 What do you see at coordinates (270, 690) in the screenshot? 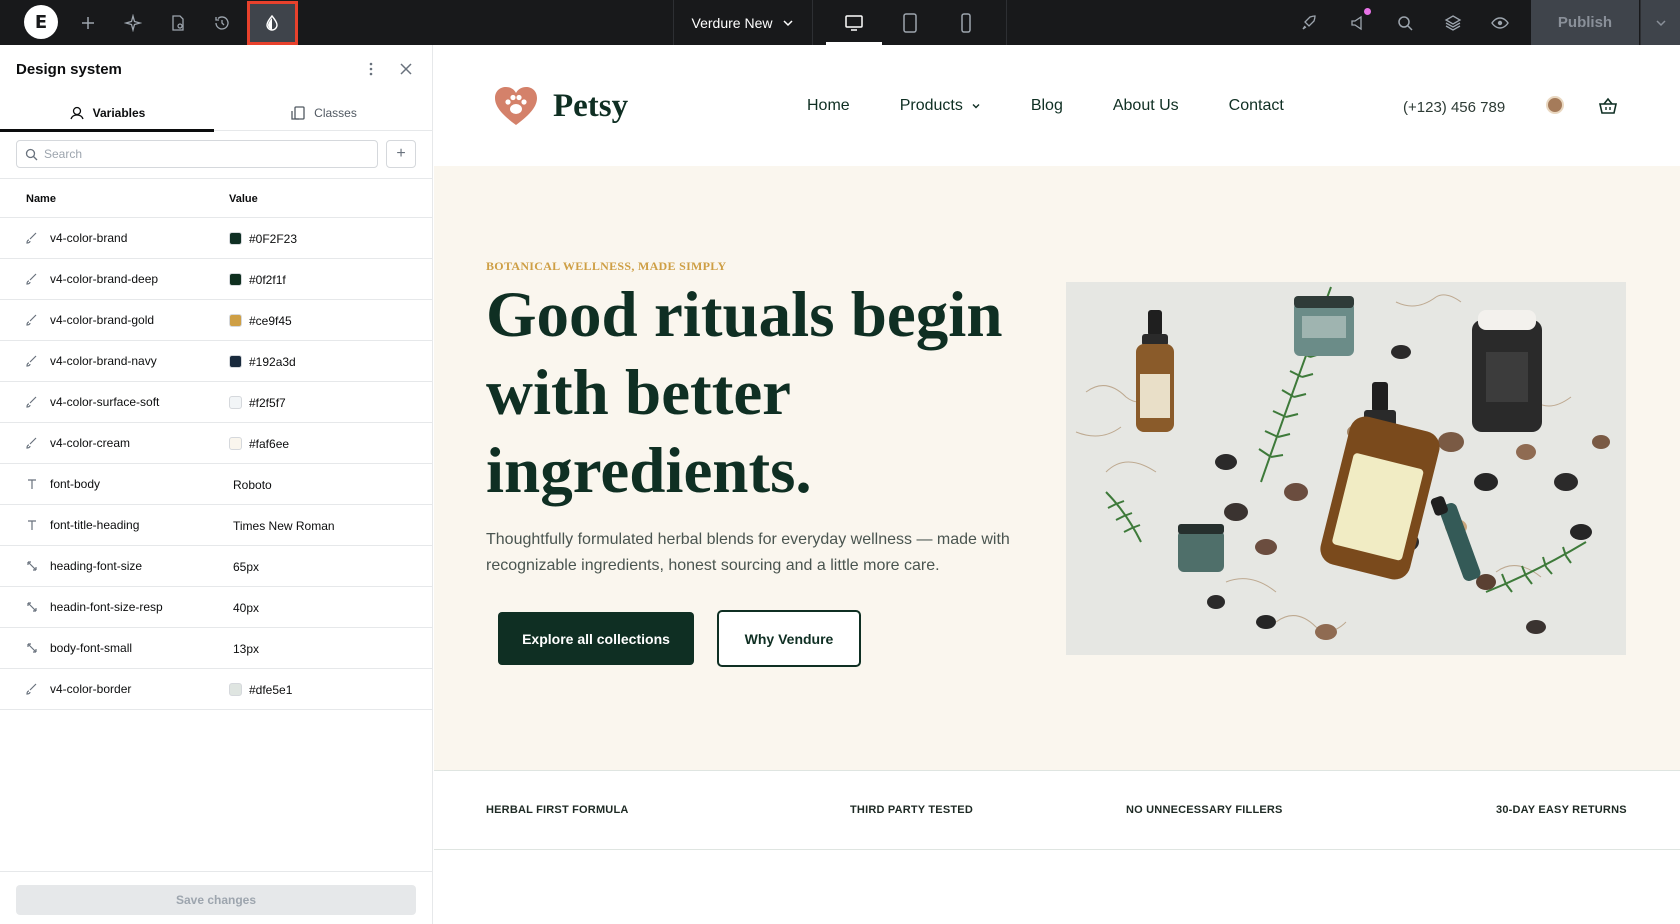
I see `variable-value: #dfe5e1` at bounding box center [270, 690].